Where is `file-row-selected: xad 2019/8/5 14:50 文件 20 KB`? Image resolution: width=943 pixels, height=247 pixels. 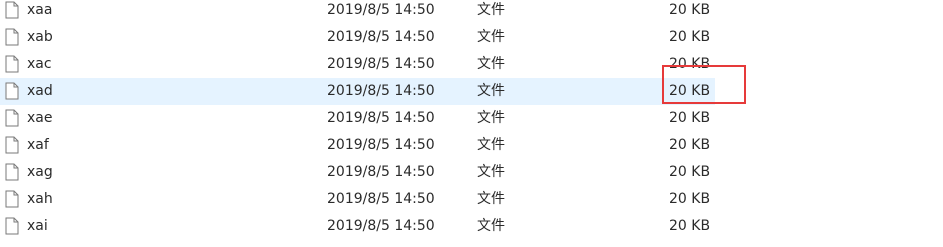
file-row-selected: xad 2019/8/5 14:50 文件 20 KB is located at coordinates (471, 91).